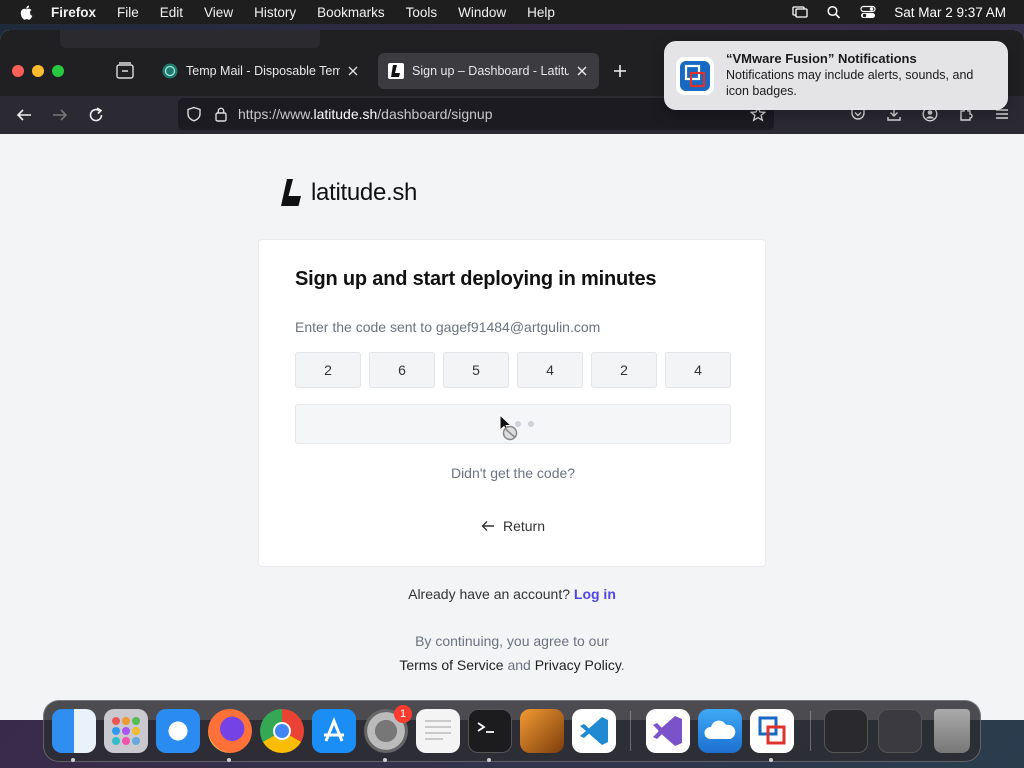  I want to click on visual-studio-logo-icon, so click(667, 731).